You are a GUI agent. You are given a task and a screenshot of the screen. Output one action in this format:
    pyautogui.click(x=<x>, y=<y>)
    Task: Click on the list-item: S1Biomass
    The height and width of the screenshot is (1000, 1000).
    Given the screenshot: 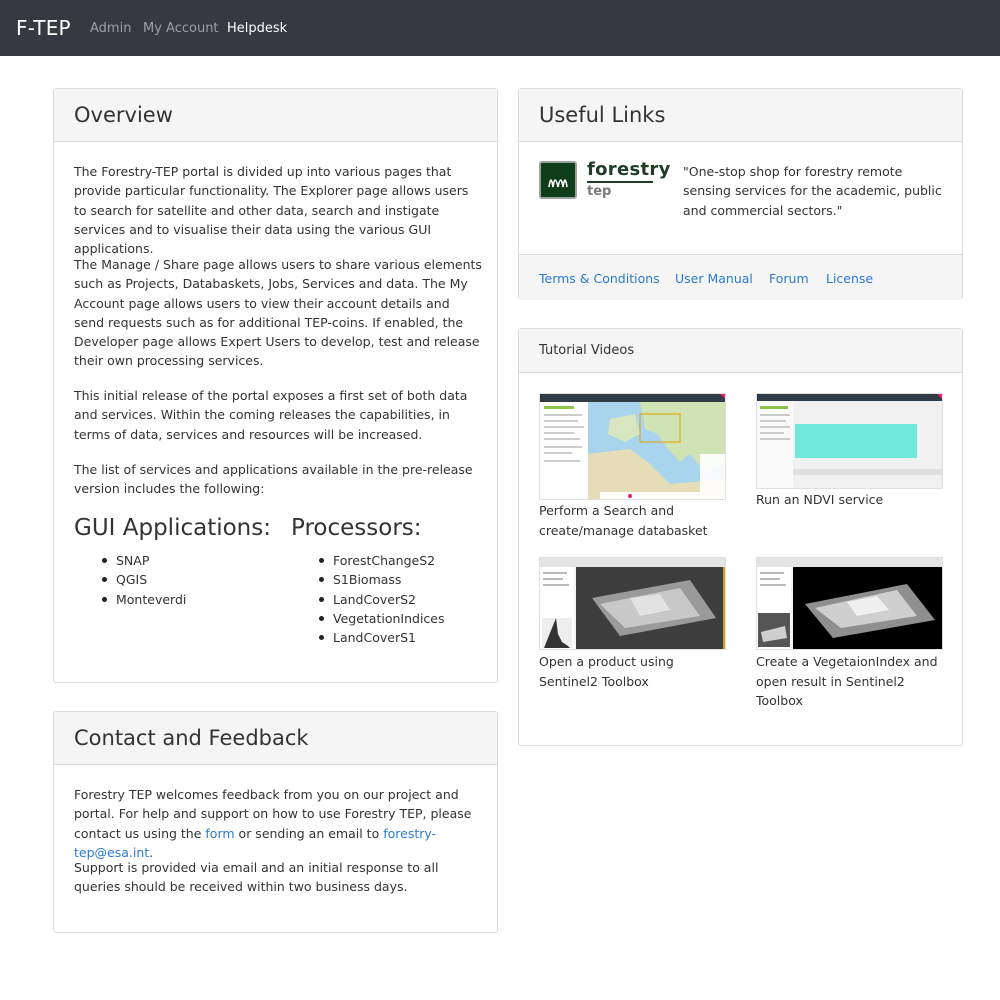 What is the action you would take?
    pyautogui.click(x=381, y=579)
    